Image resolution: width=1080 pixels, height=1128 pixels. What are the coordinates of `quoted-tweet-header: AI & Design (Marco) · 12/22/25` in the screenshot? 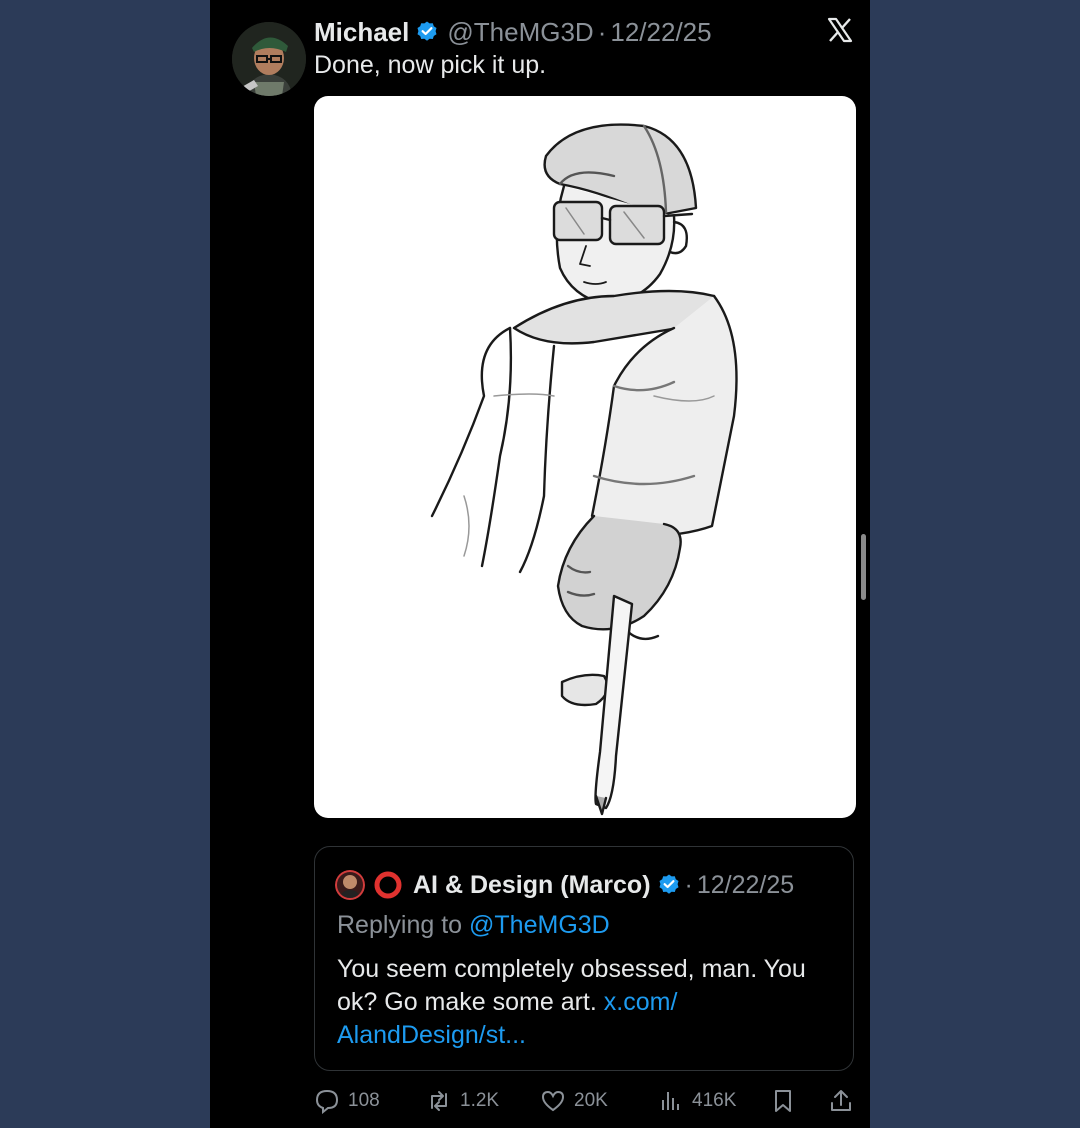 It's located at (564, 885).